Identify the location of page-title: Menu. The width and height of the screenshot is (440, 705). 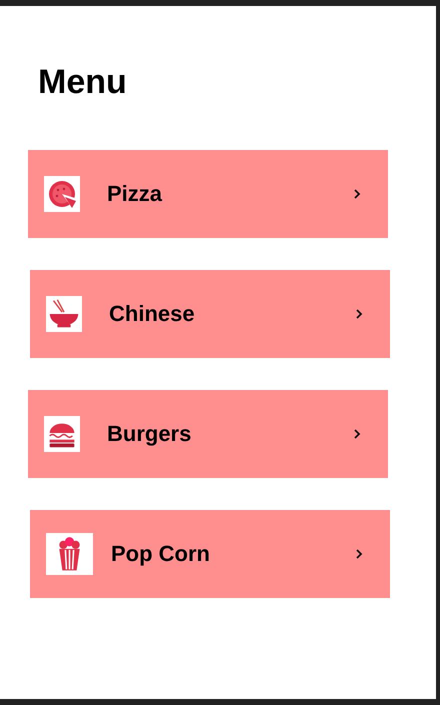
(83, 82).